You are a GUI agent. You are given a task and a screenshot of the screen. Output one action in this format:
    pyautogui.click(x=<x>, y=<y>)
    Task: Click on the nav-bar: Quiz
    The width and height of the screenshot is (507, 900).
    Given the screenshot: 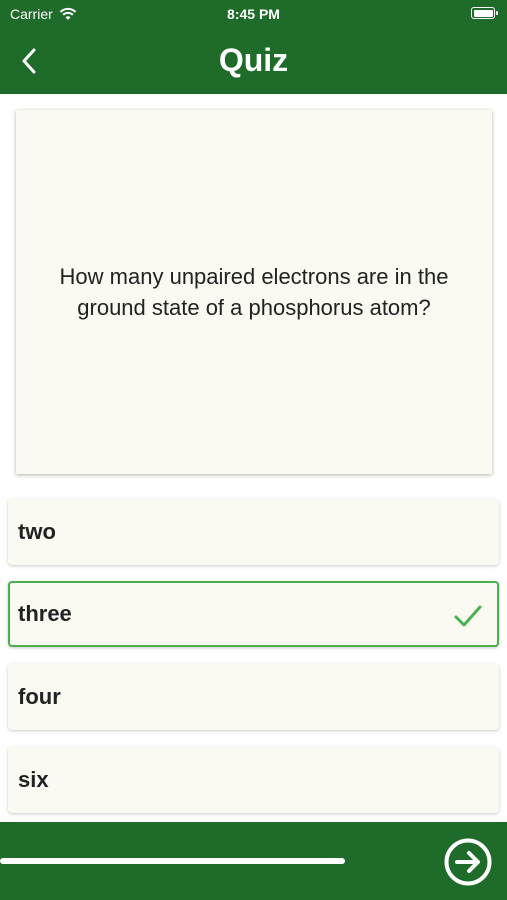 What is the action you would take?
    pyautogui.click(x=253, y=61)
    